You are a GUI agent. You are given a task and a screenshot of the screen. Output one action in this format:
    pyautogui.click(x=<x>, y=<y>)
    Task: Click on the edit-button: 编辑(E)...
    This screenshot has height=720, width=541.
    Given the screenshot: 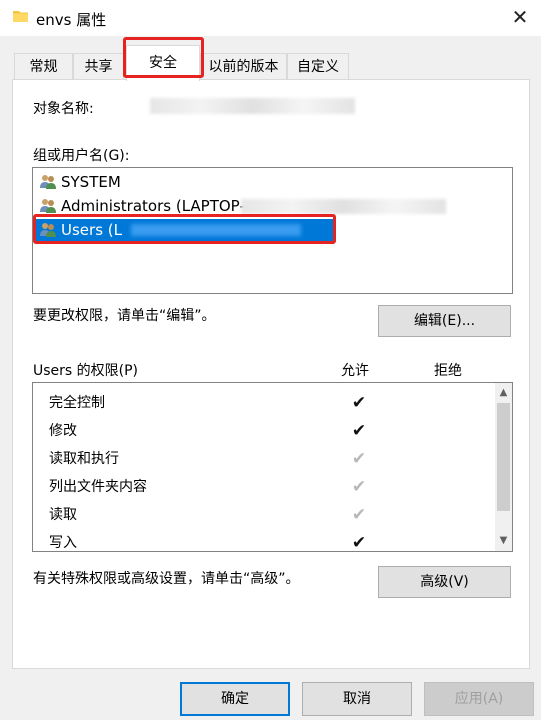 What is the action you would take?
    pyautogui.click(x=444, y=321)
    